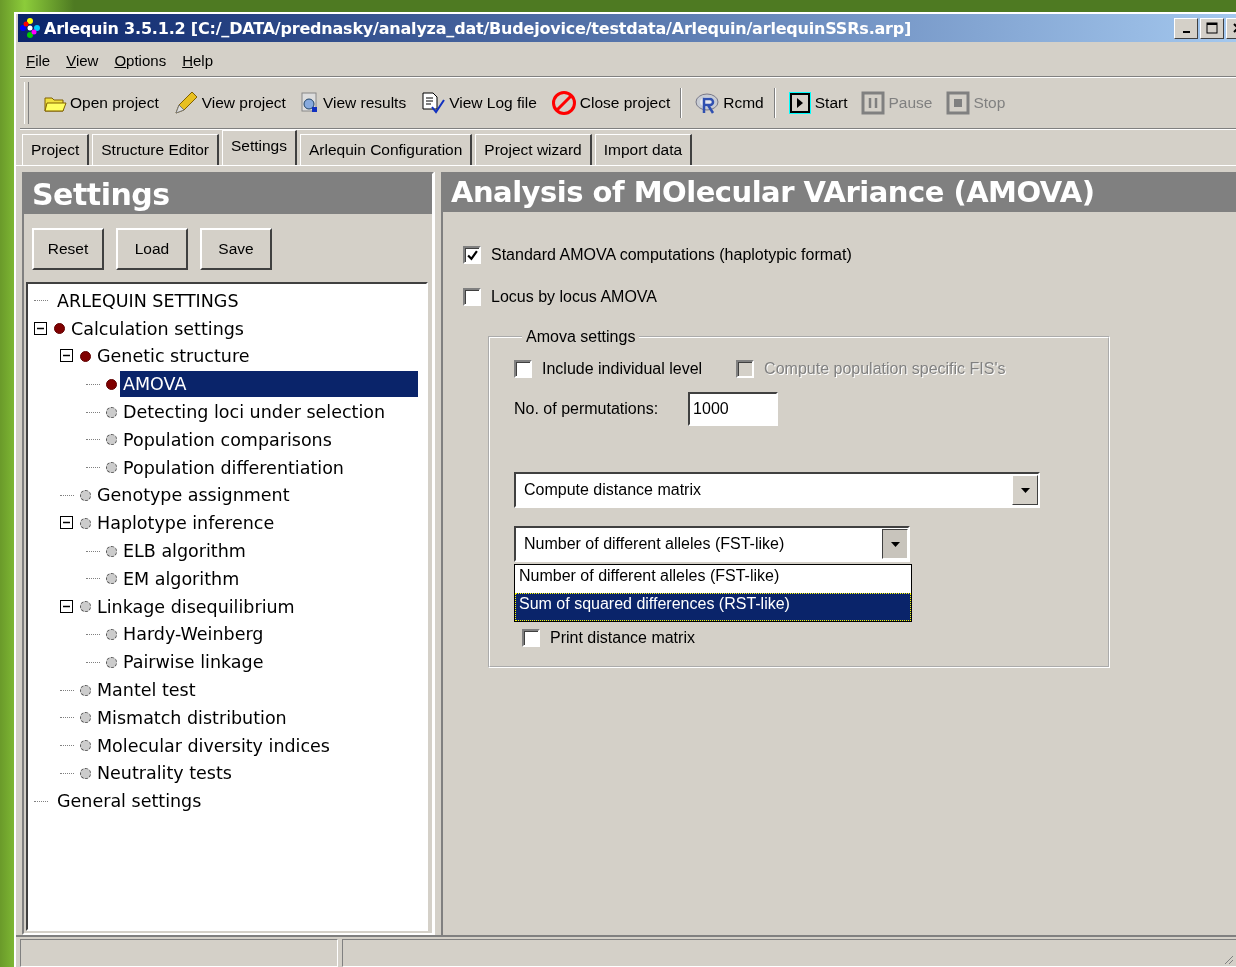 The image size is (1236, 967). Describe the element at coordinates (197, 60) in the screenshot. I see `menu-item: Help` at that location.